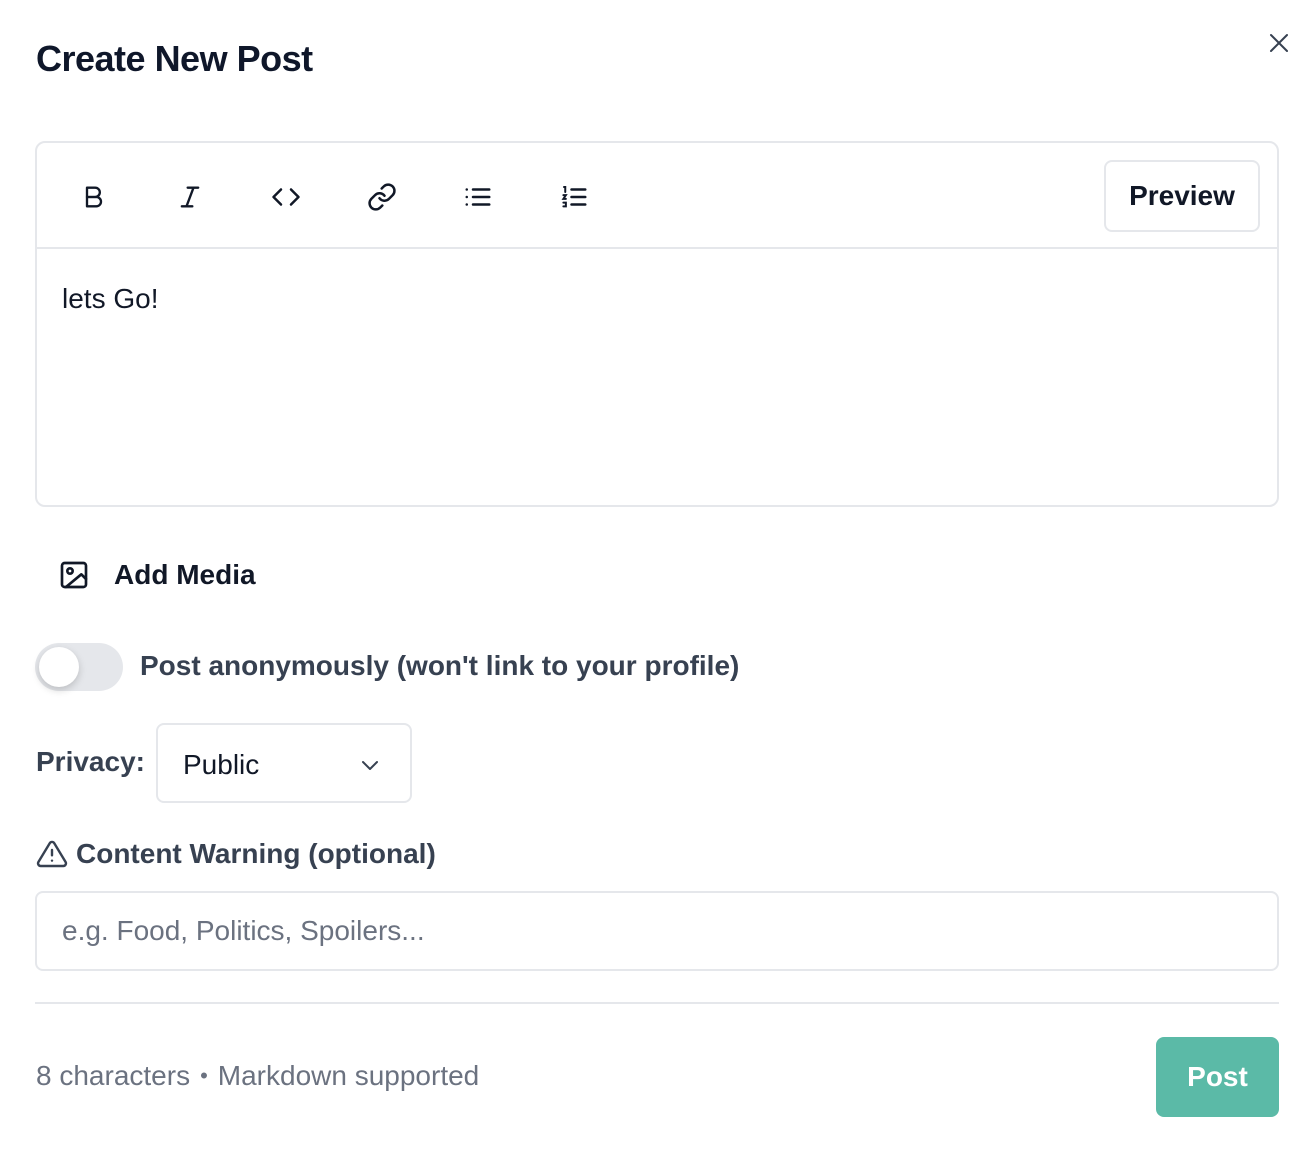 The height and width of the screenshot is (1154, 1316). I want to click on code-icon, so click(286, 197).